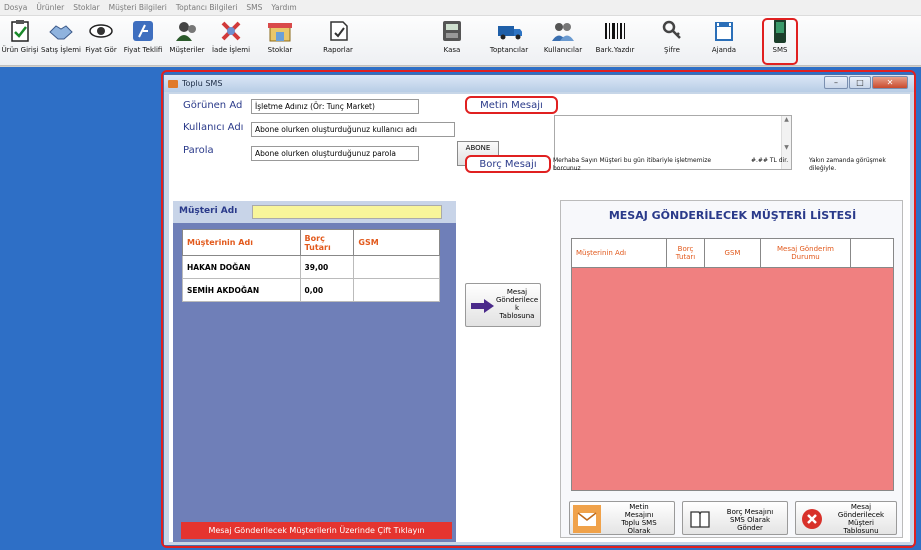 Image resolution: width=921 pixels, height=550 pixels. What do you see at coordinates (143, 50) in the screenshot?
I see `toolbar-label: Fiyat Teklifi` at bounding box center [143, 50].